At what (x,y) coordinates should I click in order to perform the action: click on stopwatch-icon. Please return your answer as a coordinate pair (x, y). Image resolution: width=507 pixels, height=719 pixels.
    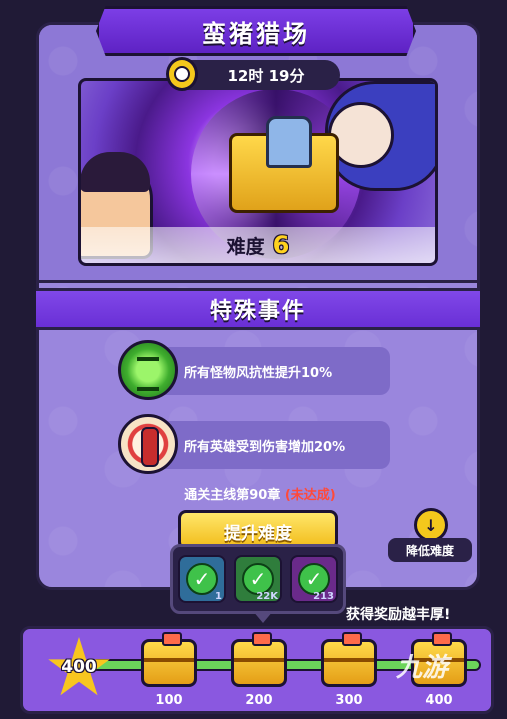
    Looking at the image, I should click on (182, 74).